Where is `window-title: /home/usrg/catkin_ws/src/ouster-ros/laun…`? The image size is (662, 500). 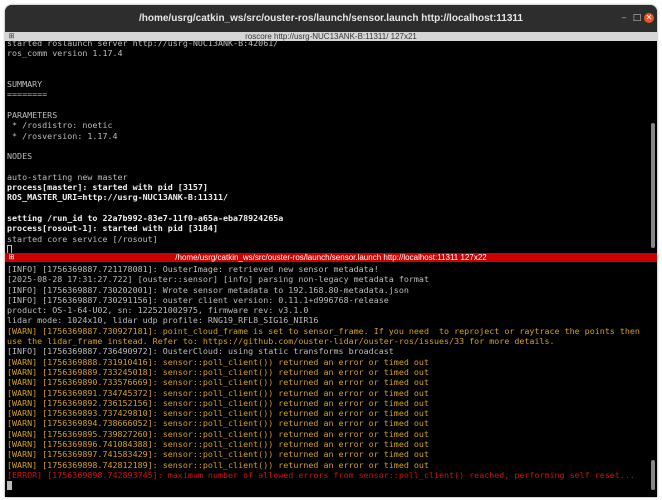
window-title: /home/usrg/catkin_ws/src/ouster-ros/laun… is located at coordinates (330, 18).